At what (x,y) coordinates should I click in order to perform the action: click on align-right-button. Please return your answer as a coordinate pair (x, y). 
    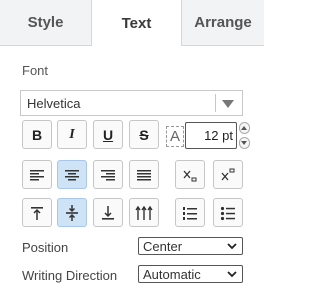
    Looking at the image, I should click on (108, 174).